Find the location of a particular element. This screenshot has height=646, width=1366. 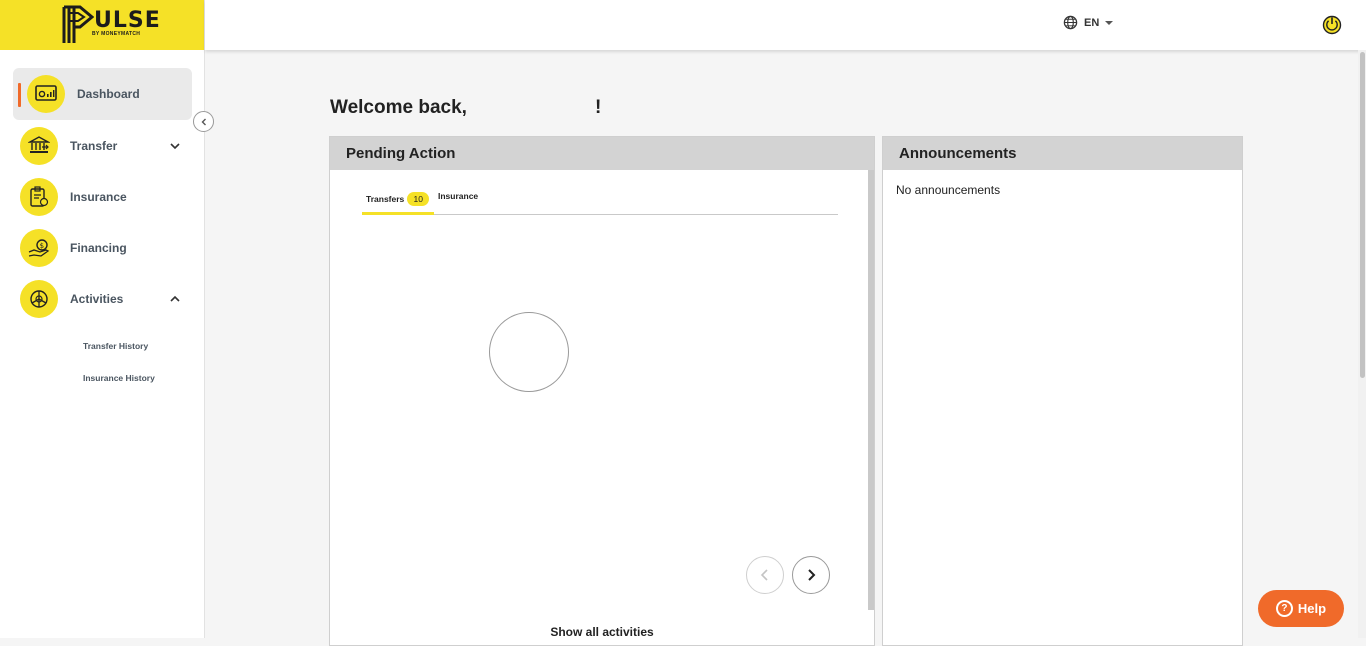

page-title: Welcome back, ! is located at coordinates (465, 108).